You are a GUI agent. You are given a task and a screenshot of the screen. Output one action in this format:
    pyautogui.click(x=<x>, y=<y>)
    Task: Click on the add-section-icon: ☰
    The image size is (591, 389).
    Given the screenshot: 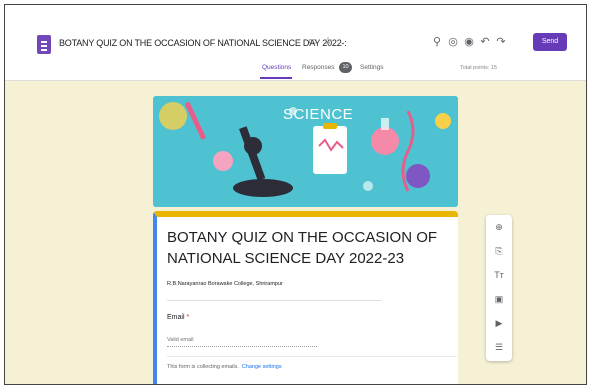 What is the action you would take?
    pyautogui.click(x=499, y=347)
    